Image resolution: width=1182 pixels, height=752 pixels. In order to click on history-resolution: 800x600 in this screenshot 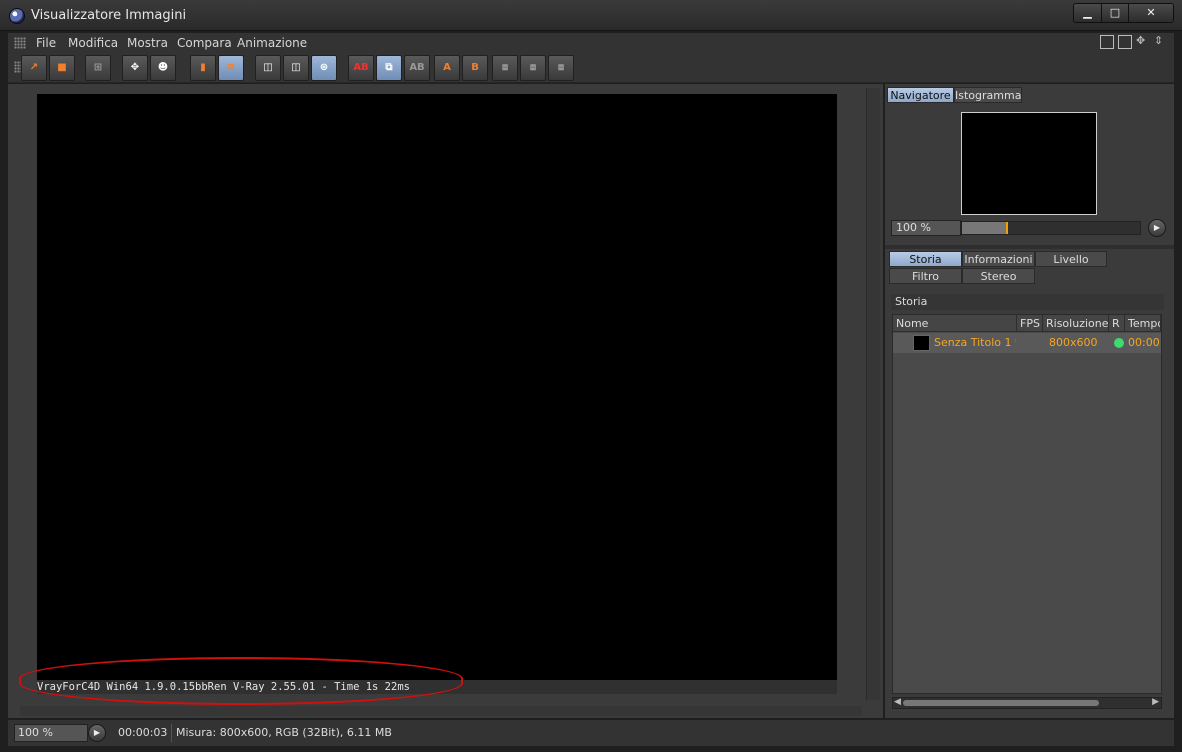, I will do `click(1073, 342)`.